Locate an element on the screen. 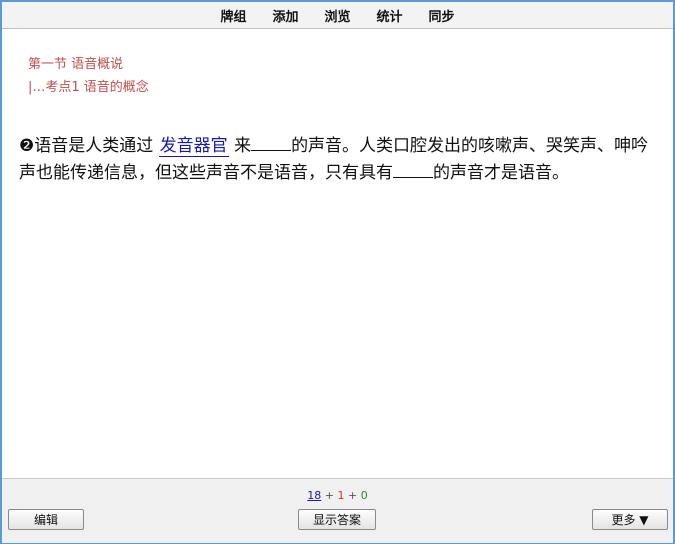  menu-stats: 统计 is located at coordinates (390, 15).